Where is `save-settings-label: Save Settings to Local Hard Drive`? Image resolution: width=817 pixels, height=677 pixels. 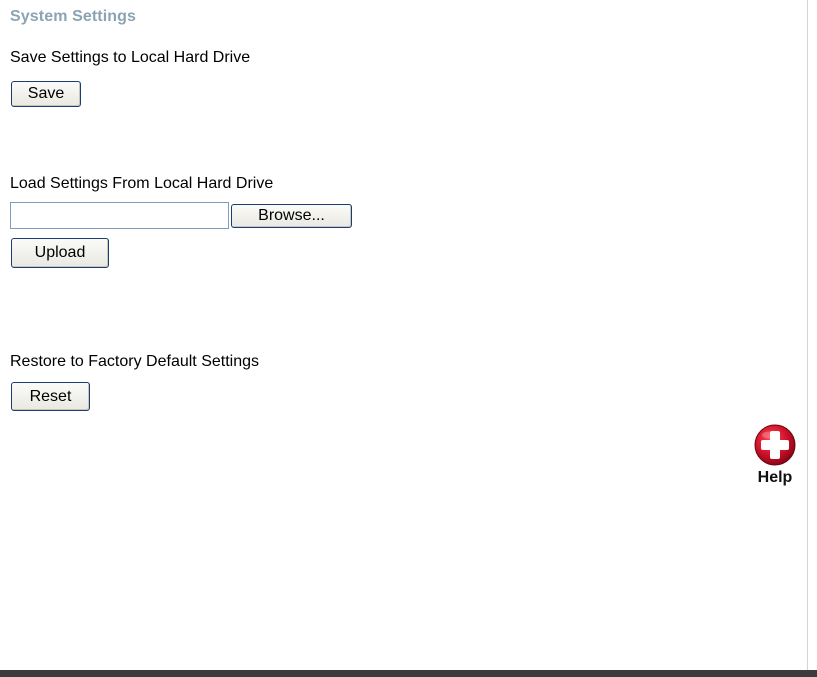
save-settings-label: Save Settings to Local Hard Drive is located at coordinates (130, 57).